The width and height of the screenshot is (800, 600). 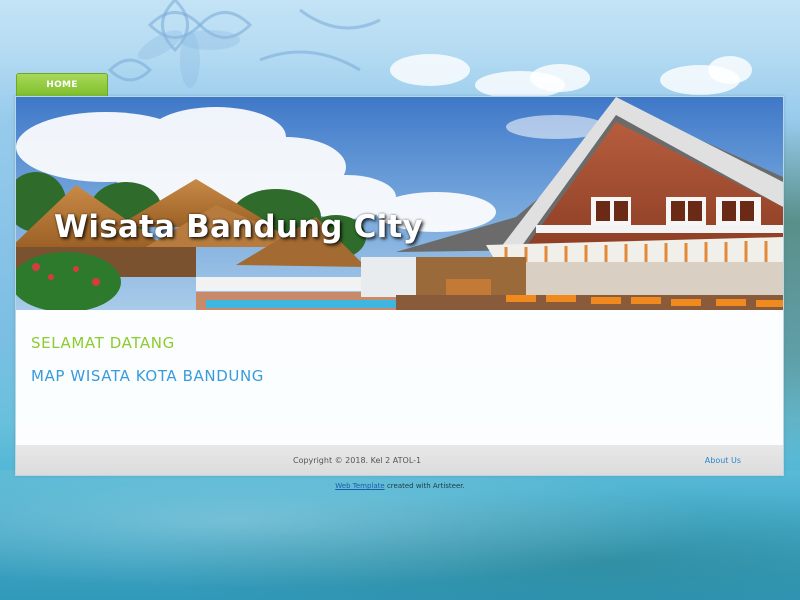 I want to click on template-credit: Web Template created with Artisteer., so click(x=400, y=486).